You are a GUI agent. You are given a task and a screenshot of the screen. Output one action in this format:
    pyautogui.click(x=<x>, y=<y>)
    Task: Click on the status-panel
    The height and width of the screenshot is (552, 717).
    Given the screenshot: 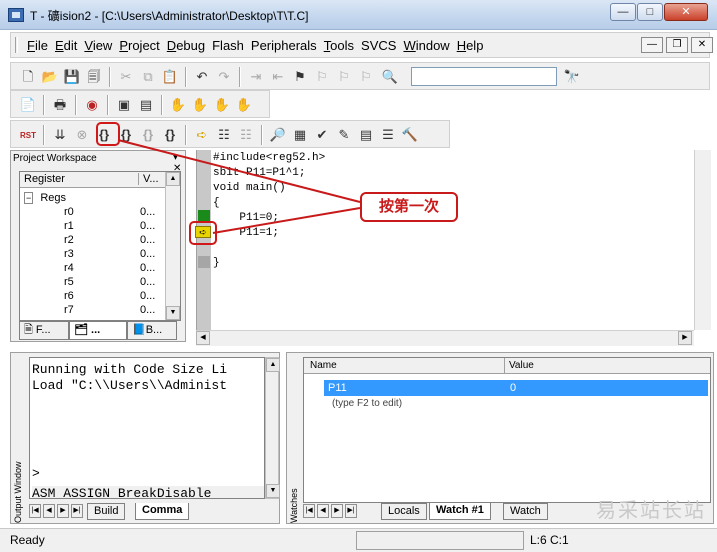 What is the action you would take?
    pyautogui.click(x=440, y=540)
    